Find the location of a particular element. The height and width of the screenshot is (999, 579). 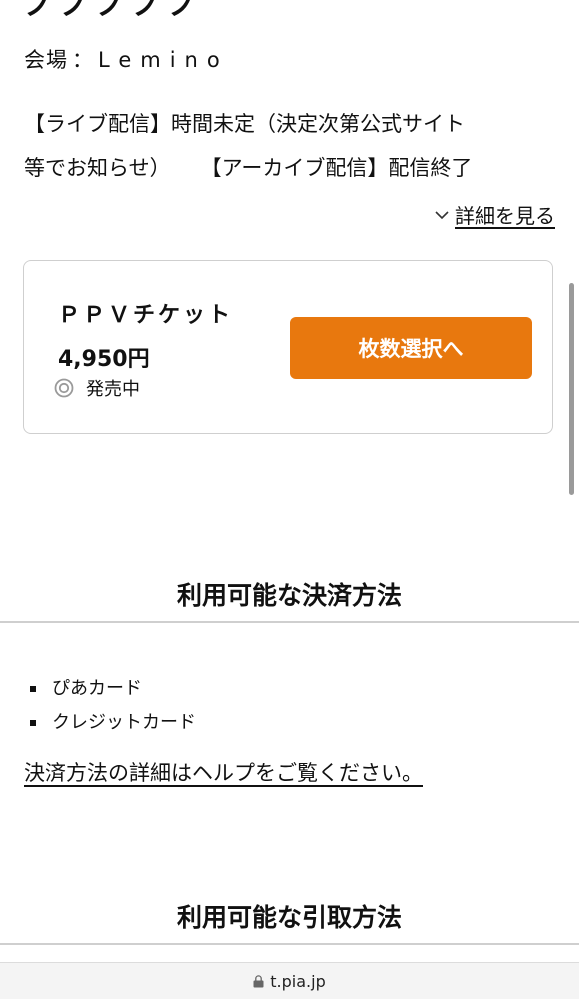

browser-url-bar: t.pia.jp is located at coordinates (289, 980).